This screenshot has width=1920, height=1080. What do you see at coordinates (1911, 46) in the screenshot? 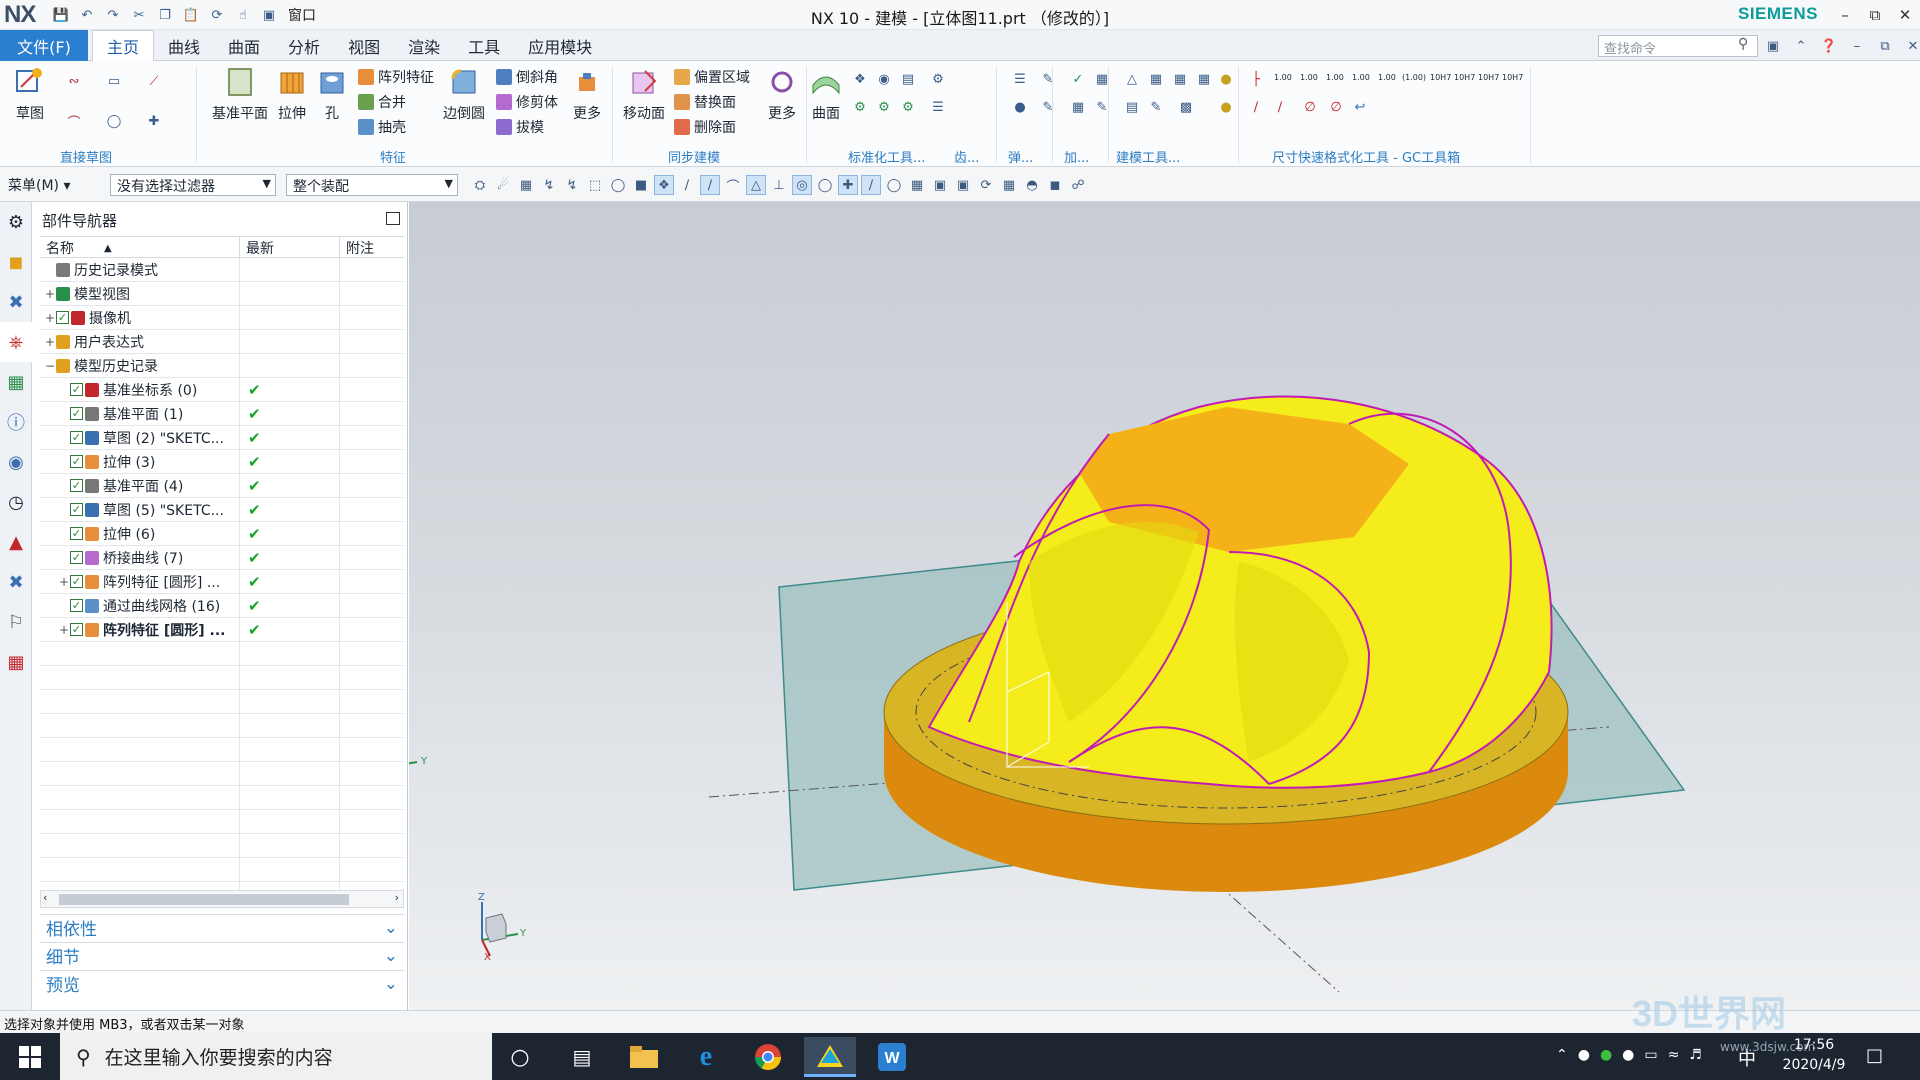
I see `doc-close-icon: ✕` at bounding box center [1911, 46].